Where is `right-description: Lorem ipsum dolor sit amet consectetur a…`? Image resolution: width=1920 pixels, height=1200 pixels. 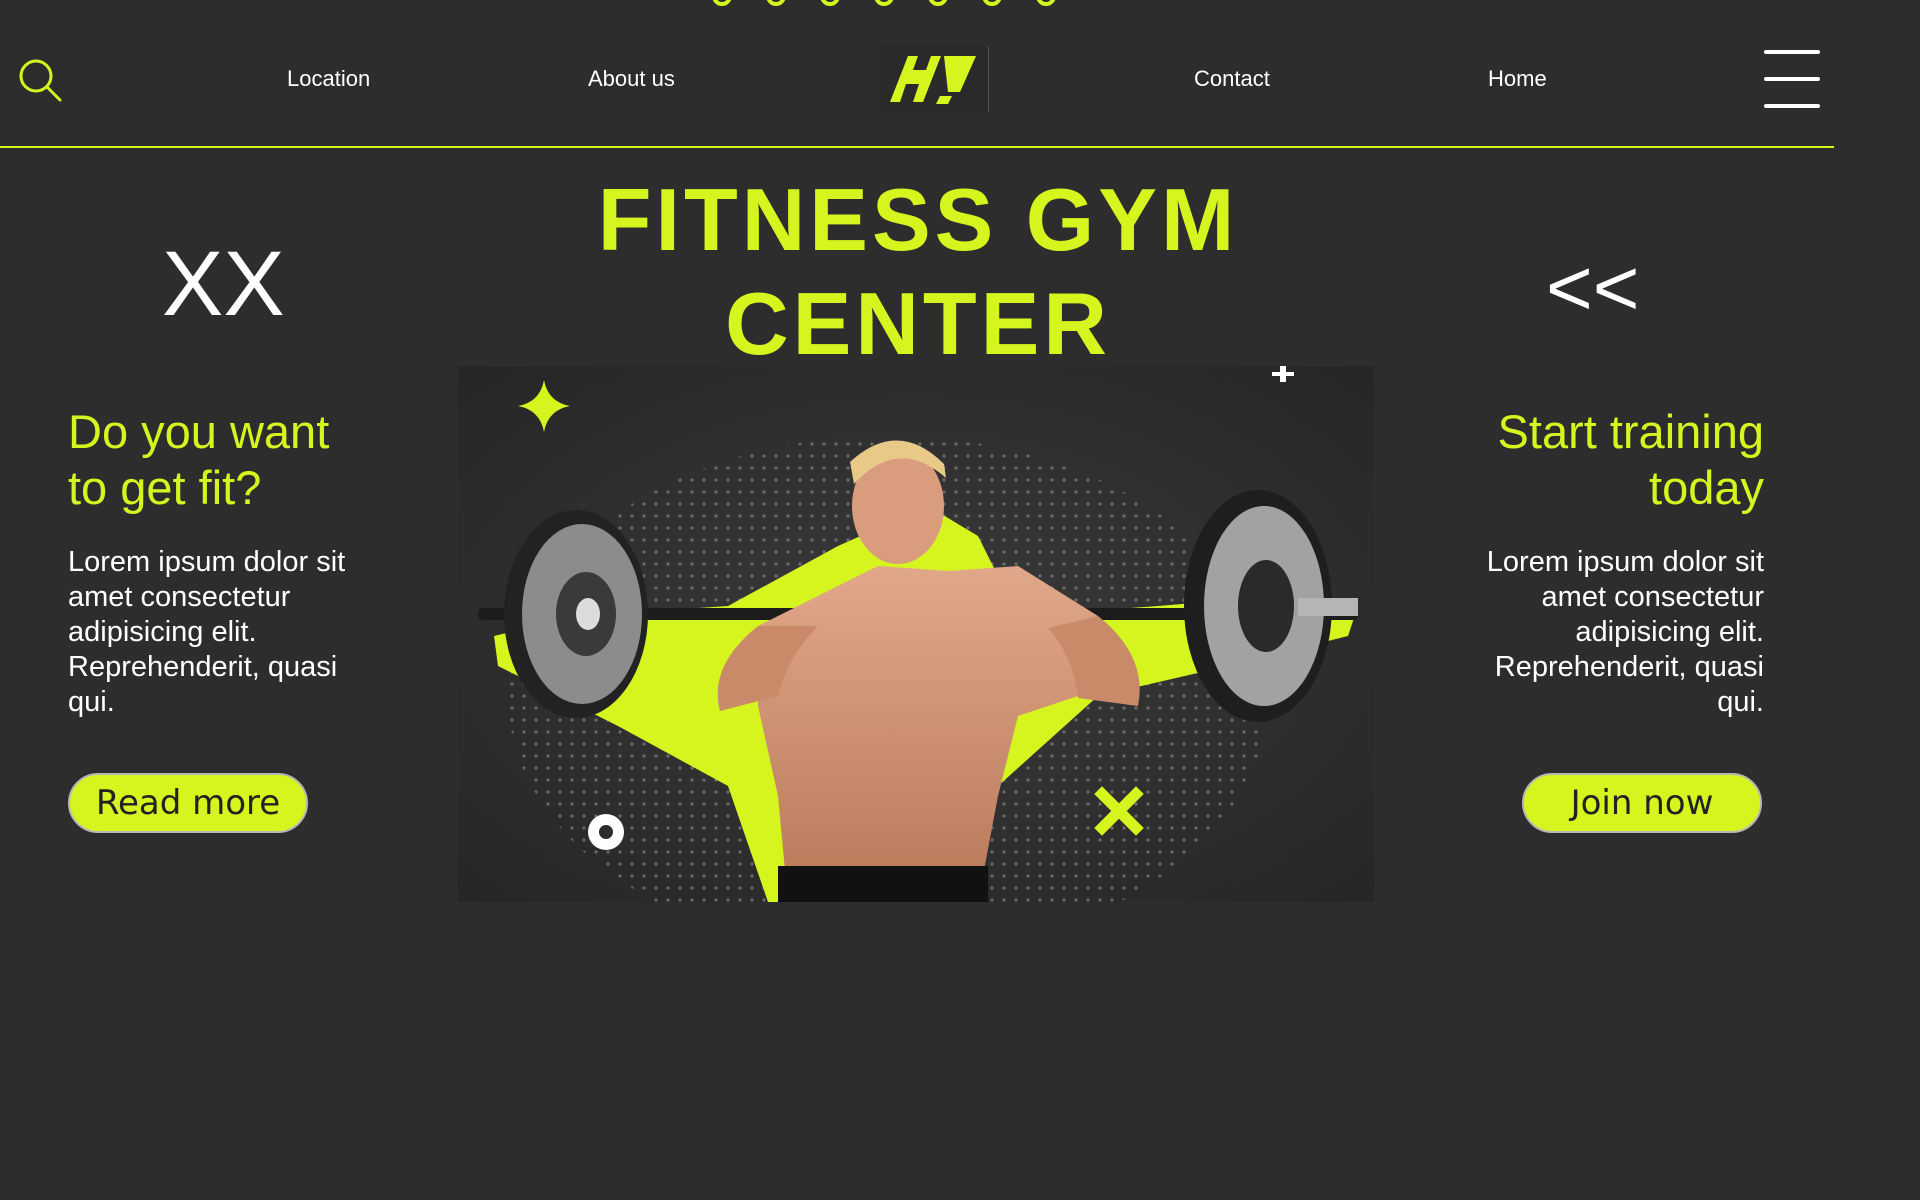 right-description: Lorem ipsum dolor sit amet consectetur a… is located at coordinates (1625, 632).